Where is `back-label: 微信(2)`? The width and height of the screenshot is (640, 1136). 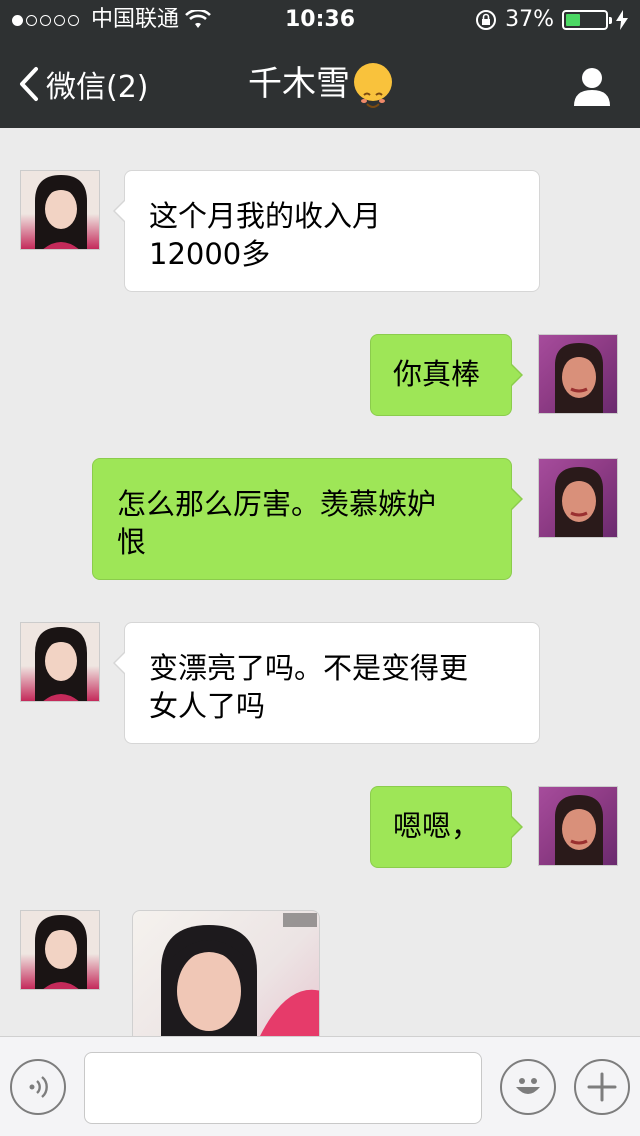
back-label: 微信(2) is located at coordinates (97, 87).